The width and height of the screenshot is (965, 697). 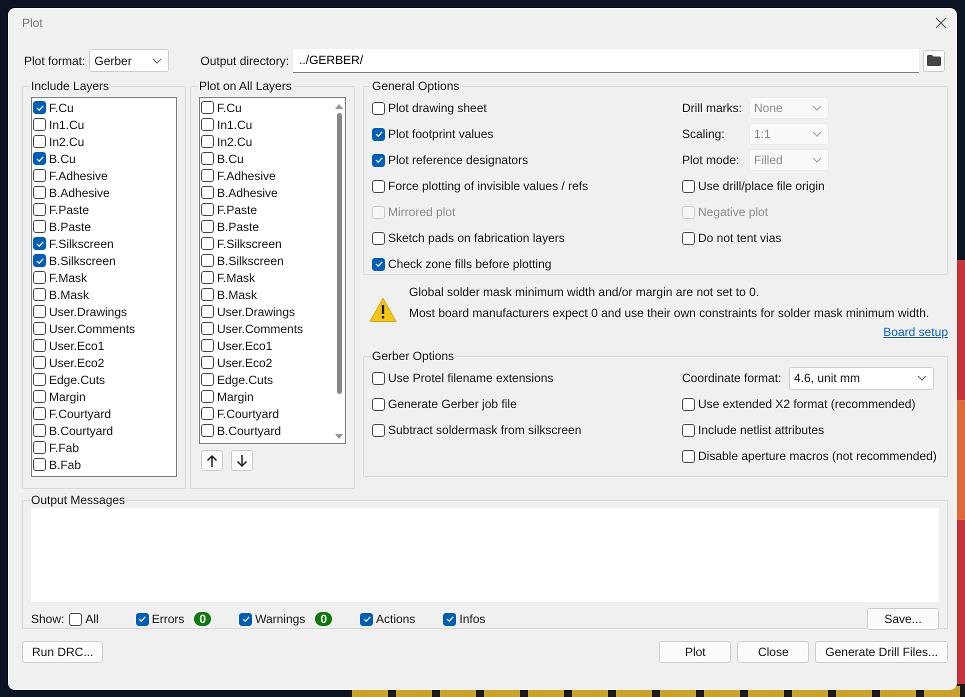 What do you see at coordinates (817, 456) in the screenshot?
I see `option-label: Disable aperture macros (not recommended)` at bounding box center [817, 456].